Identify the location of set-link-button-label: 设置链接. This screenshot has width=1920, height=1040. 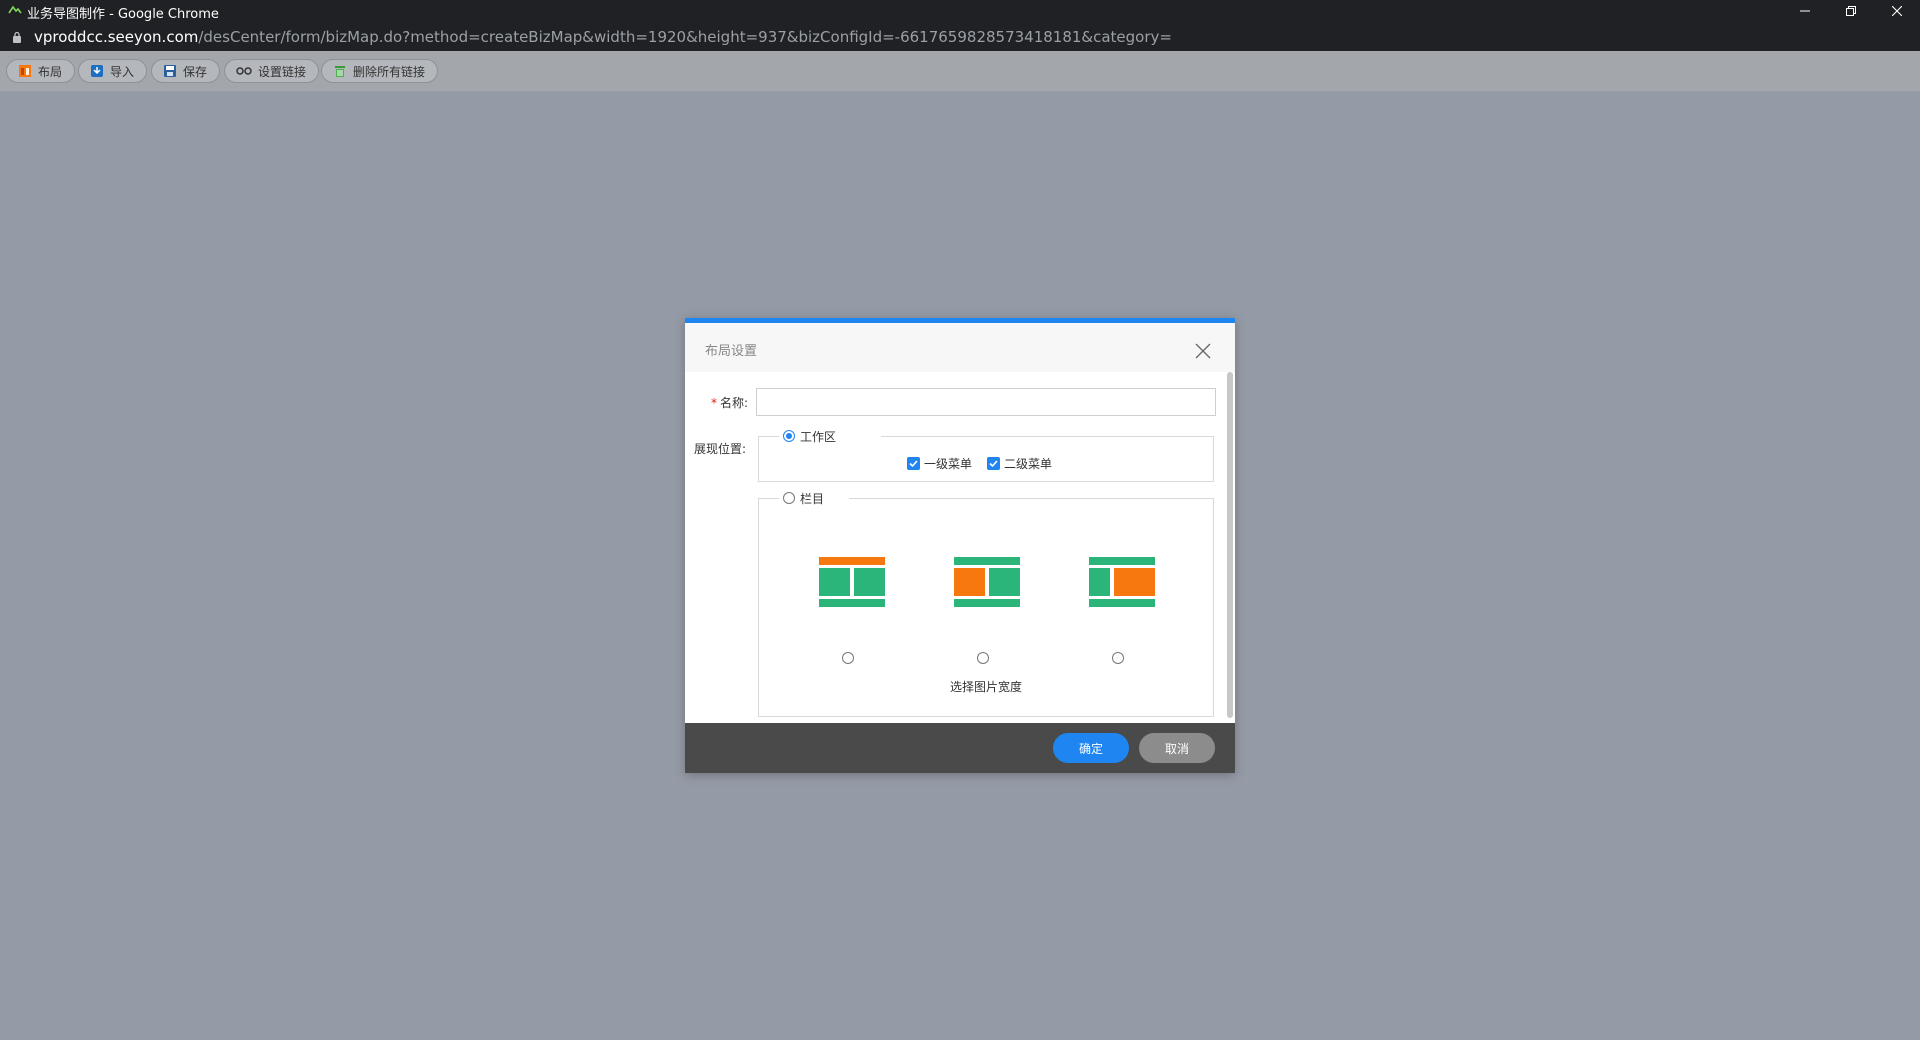
(282, 71).